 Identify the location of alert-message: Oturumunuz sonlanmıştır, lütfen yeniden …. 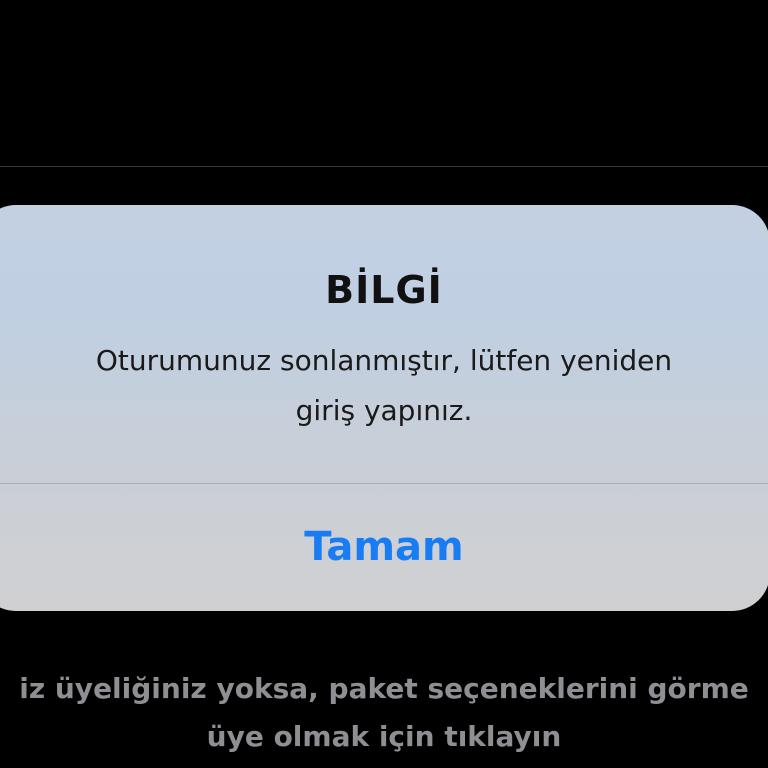
(384, 385).